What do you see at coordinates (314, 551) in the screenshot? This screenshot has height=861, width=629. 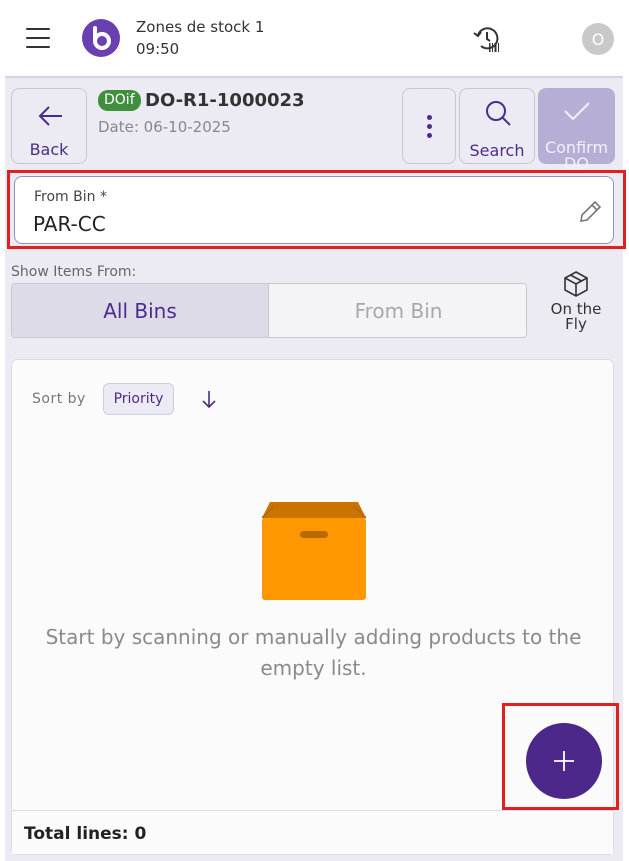 I see `empty-box-icon` at bounding box center [314, 551].